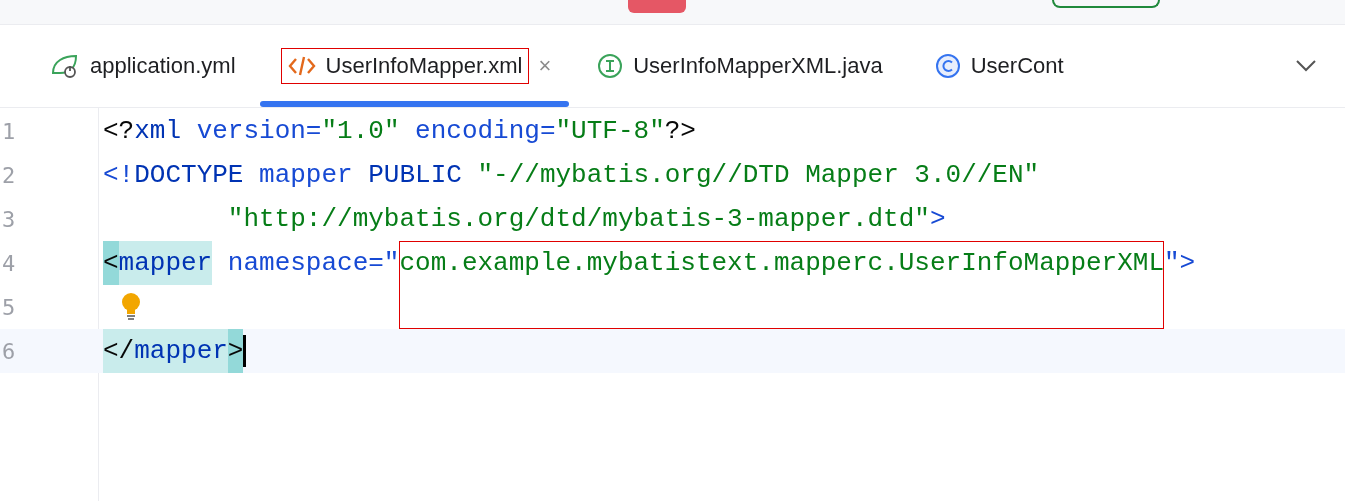 This screenshot has height=501, width=1345. I want to click on line-number: 3, so click(9, 219).